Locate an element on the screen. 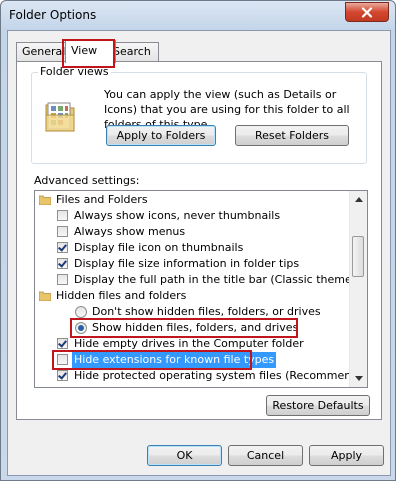 This screenshot has width=396, height=481. radio-button-selected is located at coordinates (81, 328).